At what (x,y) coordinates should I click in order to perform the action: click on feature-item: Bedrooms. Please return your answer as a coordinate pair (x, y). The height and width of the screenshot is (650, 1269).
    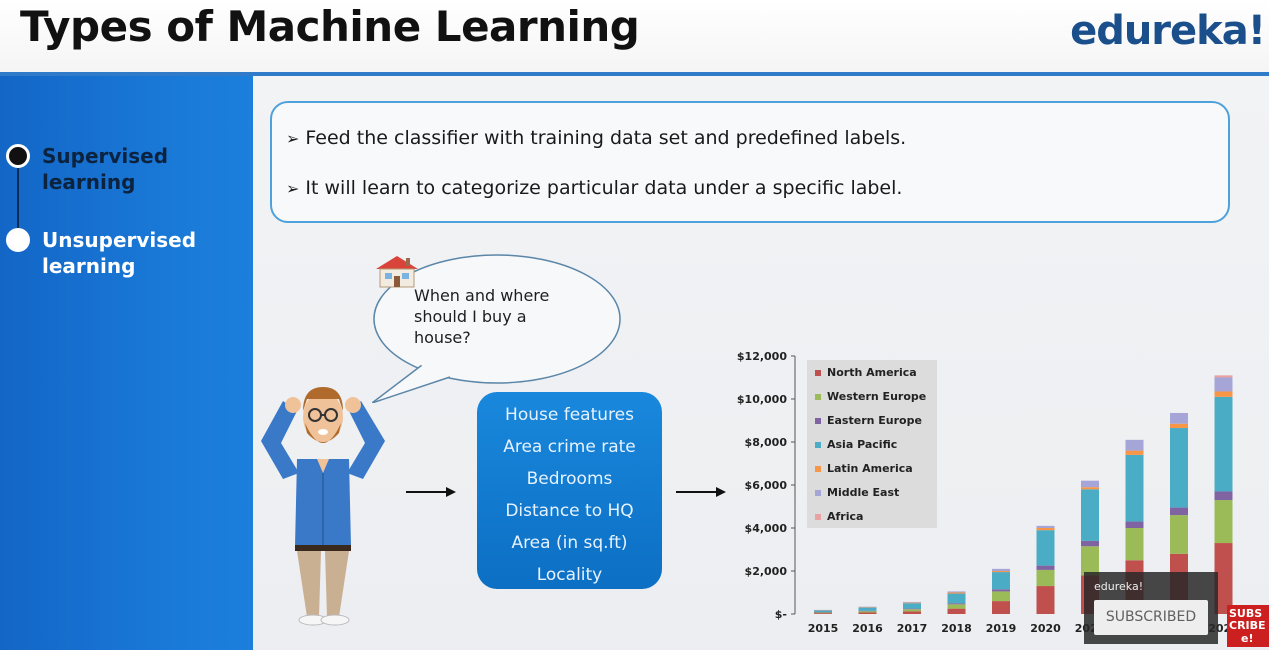
    Looking at the image, I should click on (569, 479).